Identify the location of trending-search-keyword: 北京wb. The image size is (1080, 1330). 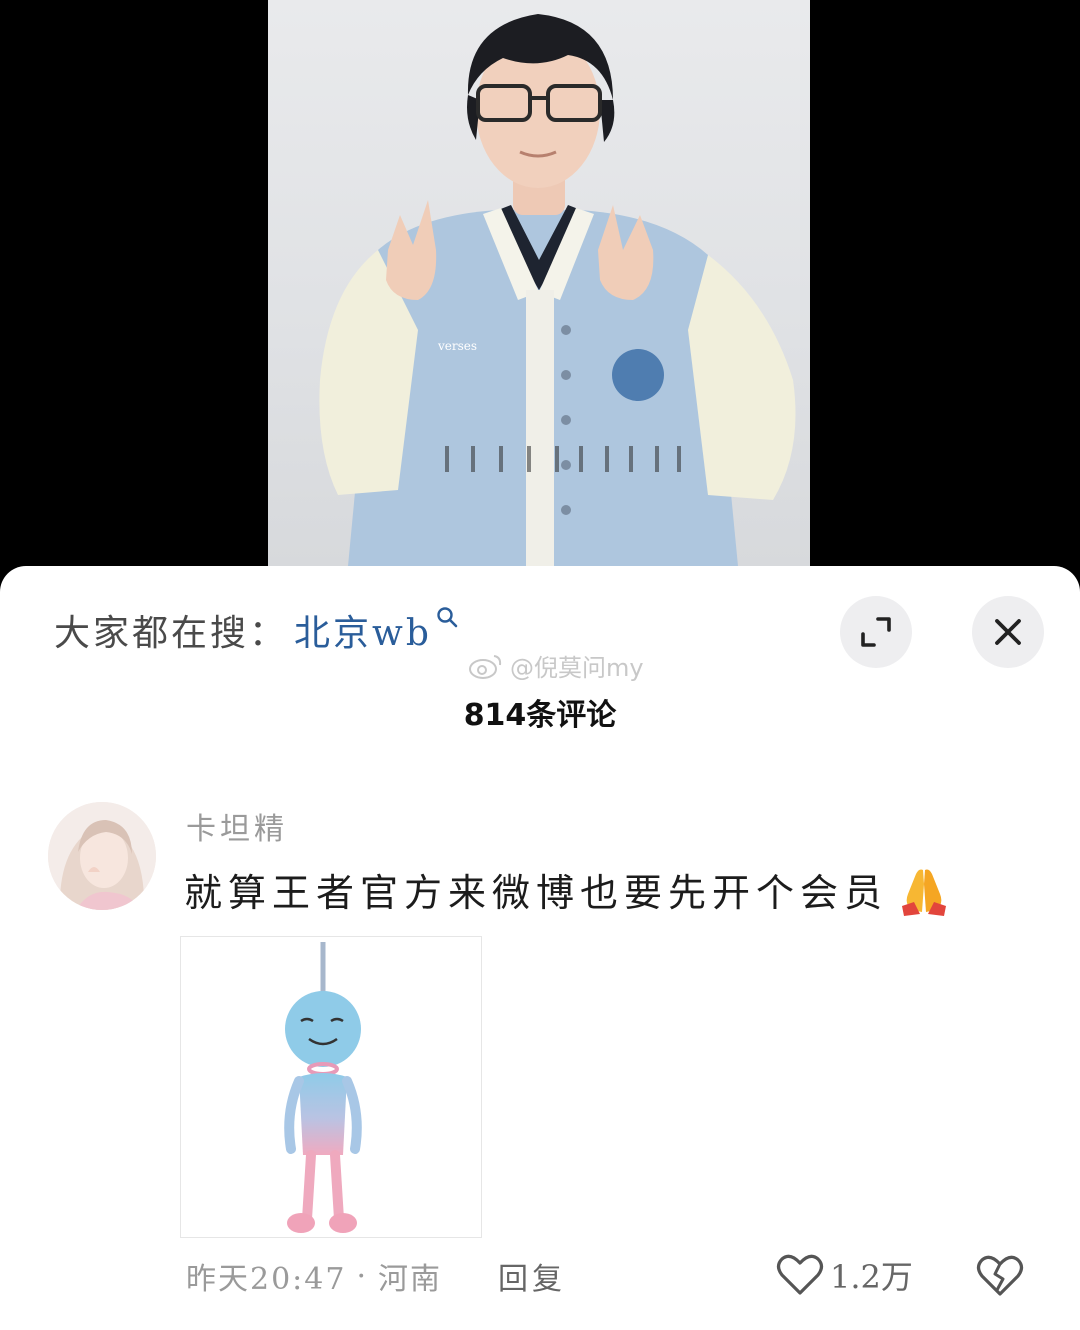
(363, 630).